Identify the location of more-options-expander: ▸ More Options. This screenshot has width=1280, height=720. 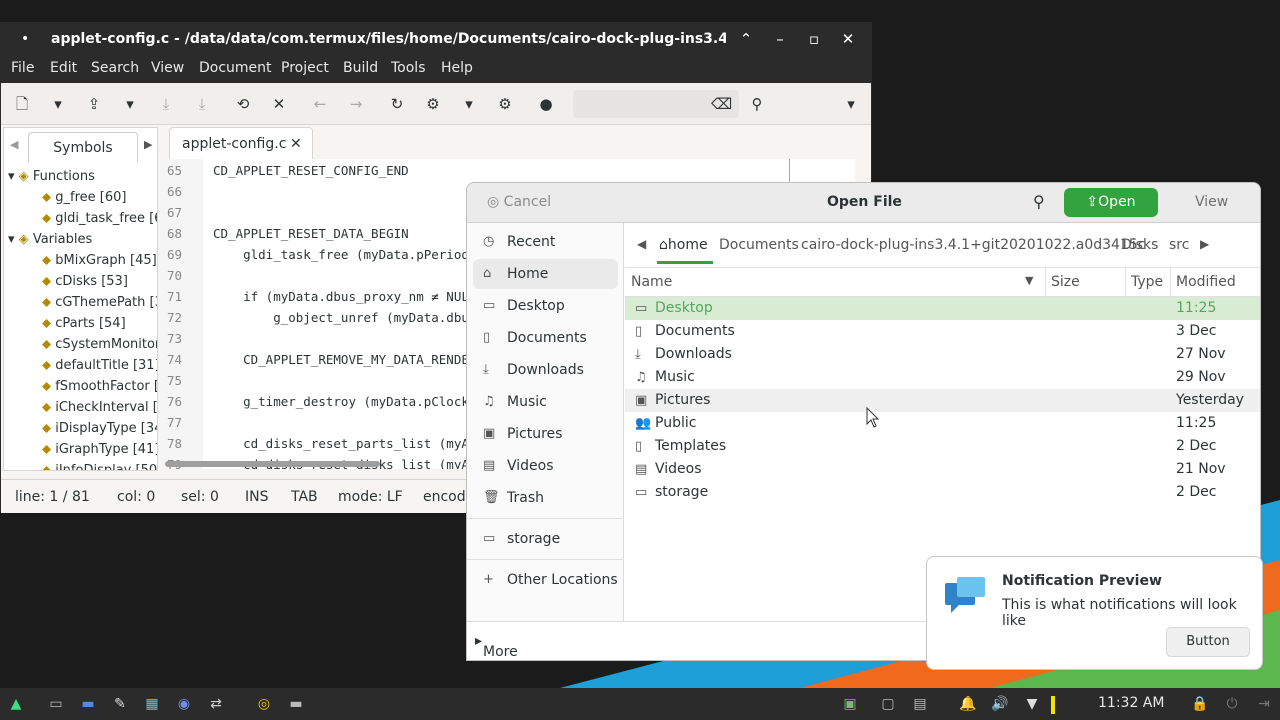
(496, 646).